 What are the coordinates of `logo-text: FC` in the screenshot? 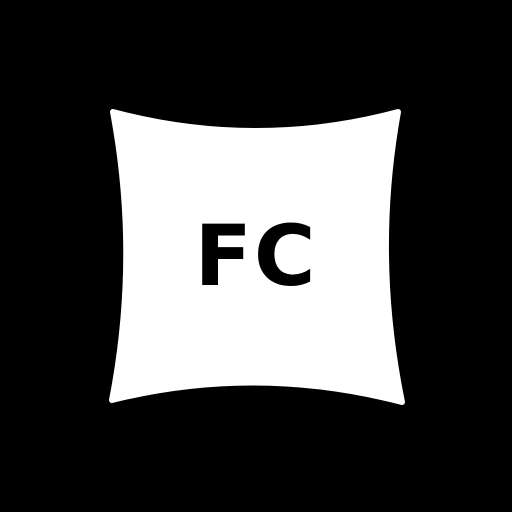 It's located at (256, 256).